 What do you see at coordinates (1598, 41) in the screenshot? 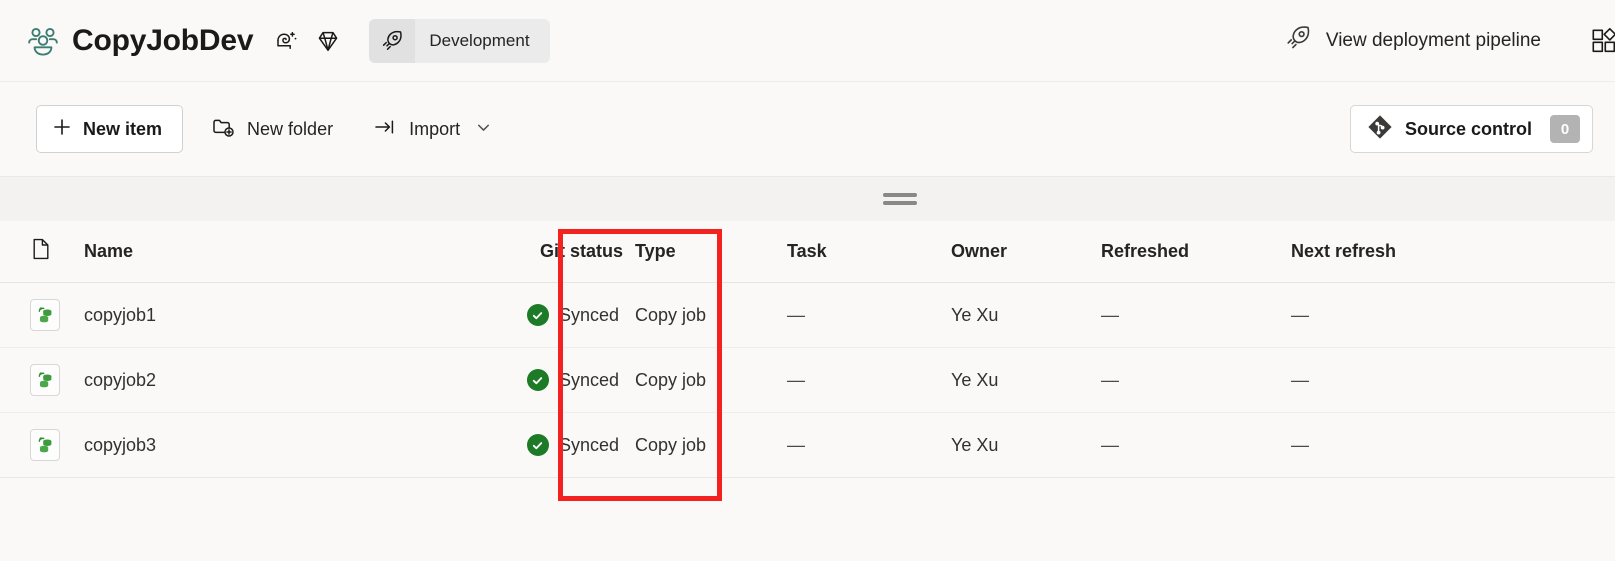
I see `apps-grid-add-icon` at bounding box center [1598, 41].